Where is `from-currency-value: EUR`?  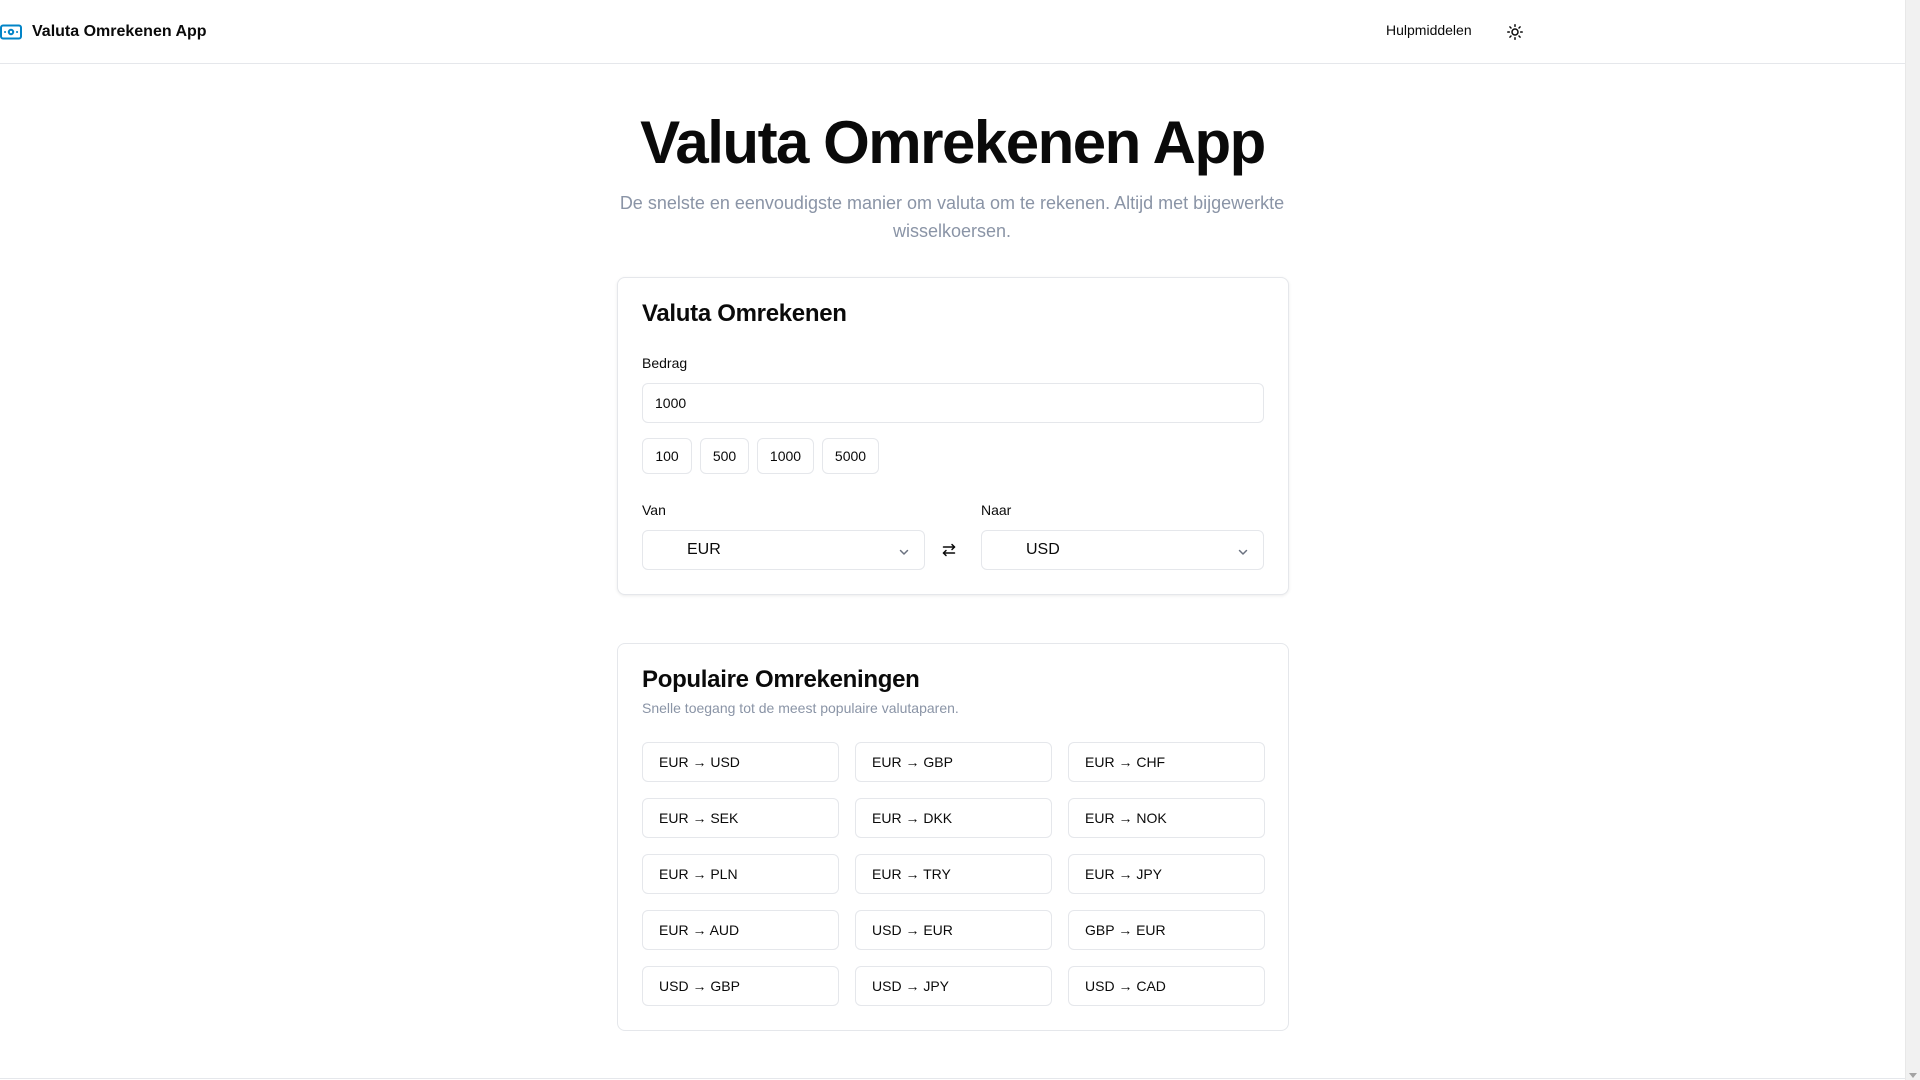
from-currency-value: EUR is located at coordinates (704, 549).